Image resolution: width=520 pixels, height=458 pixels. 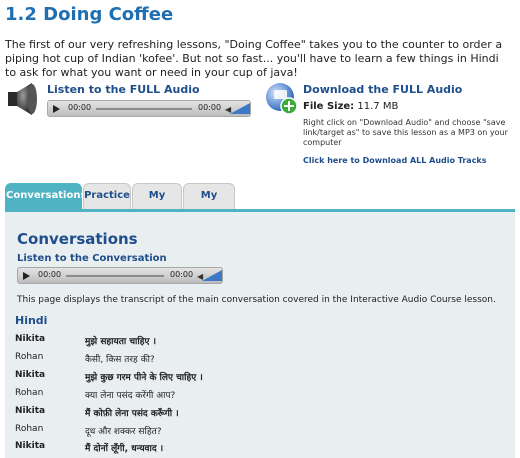 What do you see at coordinates (282, 99) in the screenshot?
I see `download-icon` at bounding box center [282, 99].